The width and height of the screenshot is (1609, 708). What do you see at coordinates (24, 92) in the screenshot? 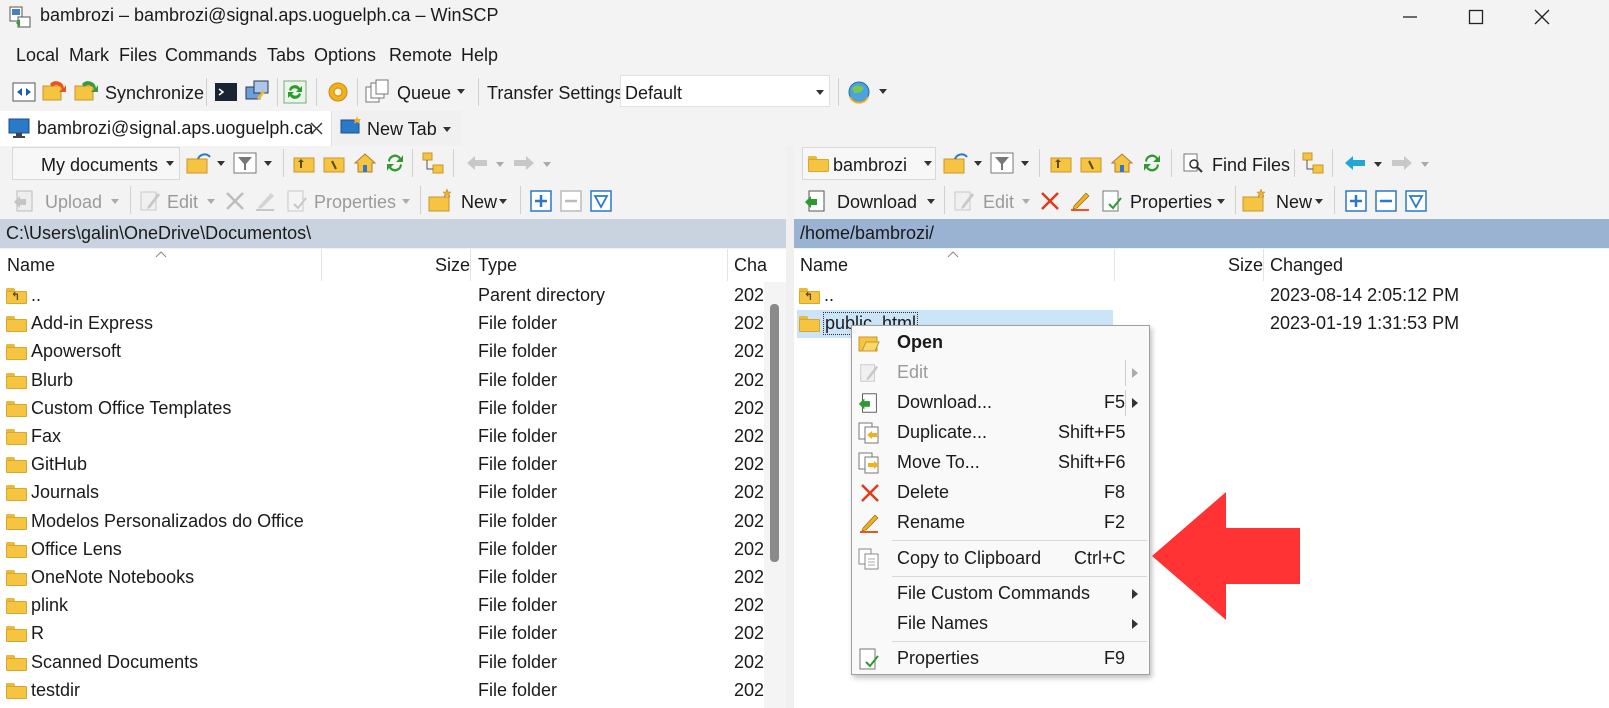
I see `compare-directories-icon` at bounding box center [24, 92].